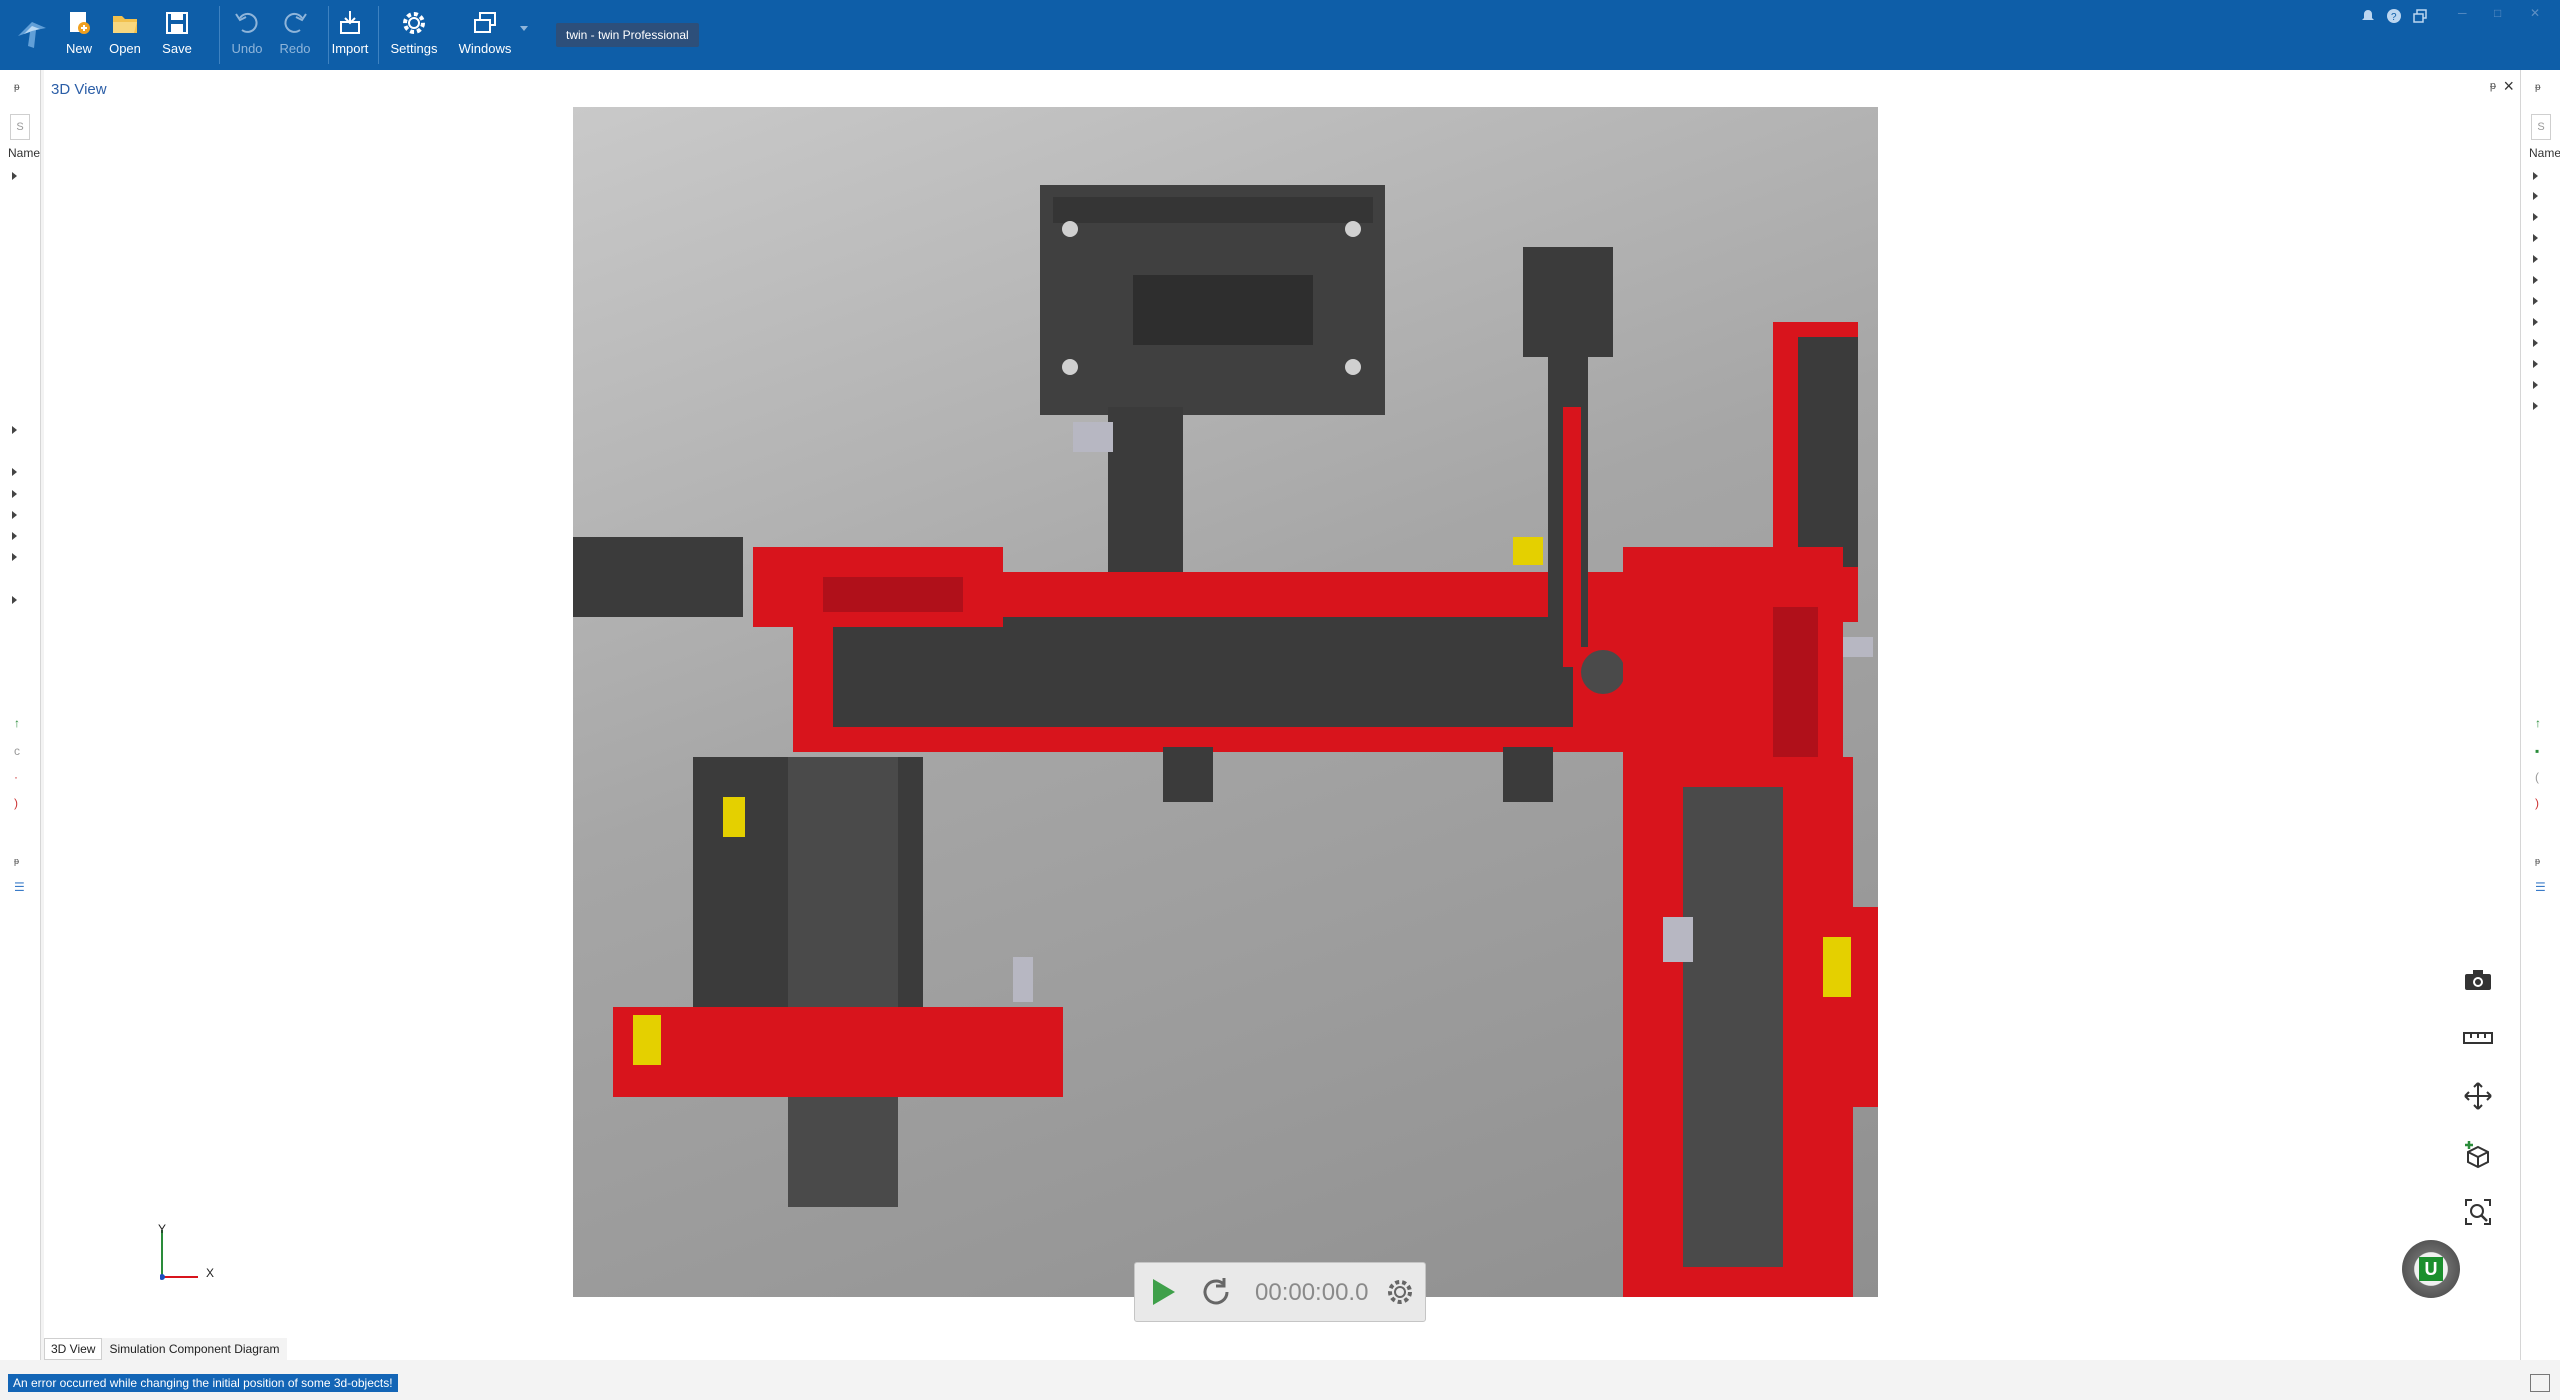 This screenshot has width=2560, height=1400. Describe the element at coordinates (2540, 1383) in the screenshot. I see `status-panel-icon` at that location.